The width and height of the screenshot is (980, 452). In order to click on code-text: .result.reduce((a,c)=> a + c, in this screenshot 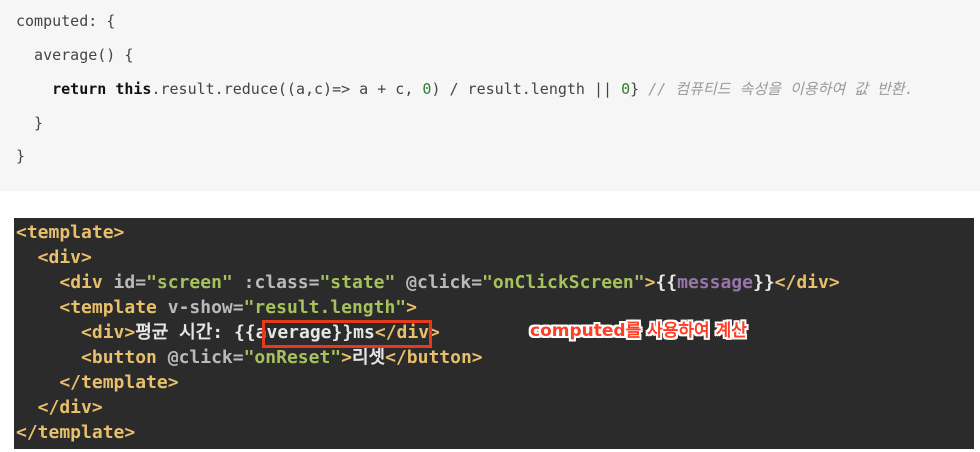, I will do `click(287, 89)`.